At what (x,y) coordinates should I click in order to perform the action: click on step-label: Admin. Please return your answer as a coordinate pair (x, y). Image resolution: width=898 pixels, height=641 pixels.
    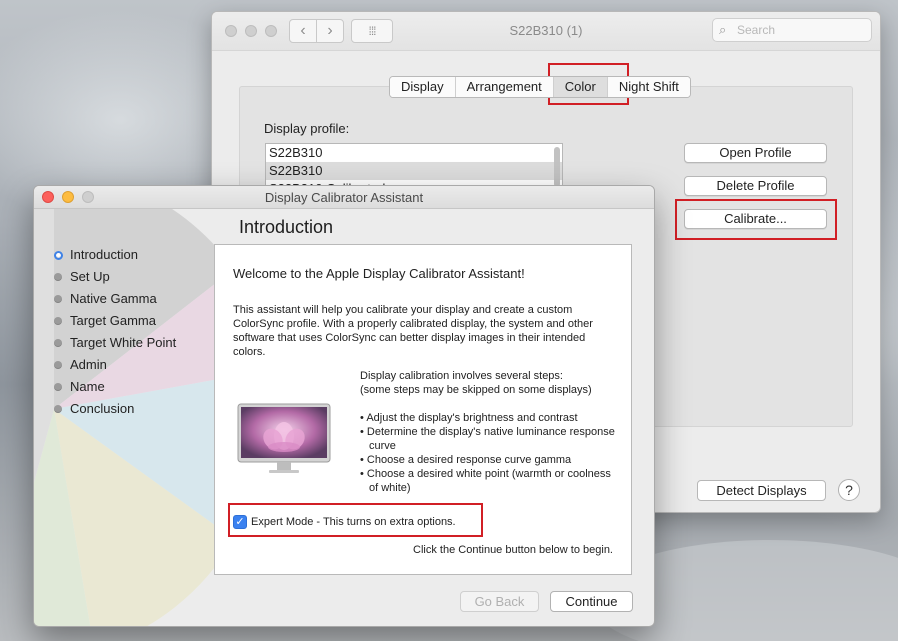
    Looking at the image, I should click on (88, 364).